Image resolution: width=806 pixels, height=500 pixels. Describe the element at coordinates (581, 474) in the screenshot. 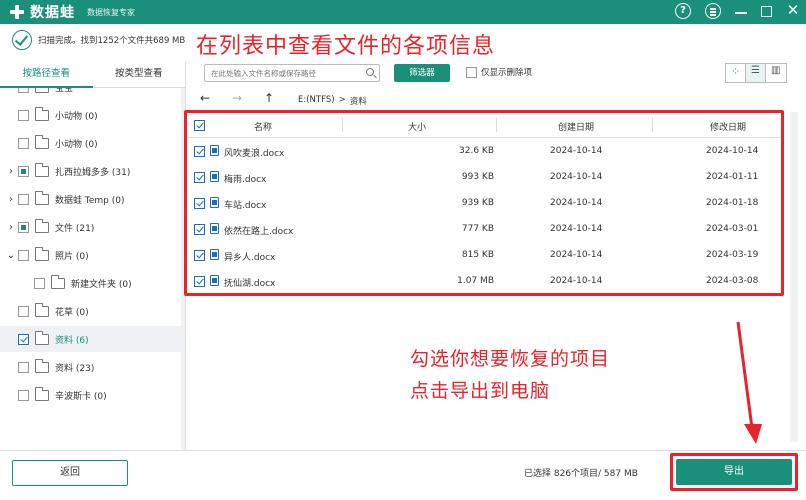

I see `selected-summary: 已选择 826个项目/ 587 MB` at that location.